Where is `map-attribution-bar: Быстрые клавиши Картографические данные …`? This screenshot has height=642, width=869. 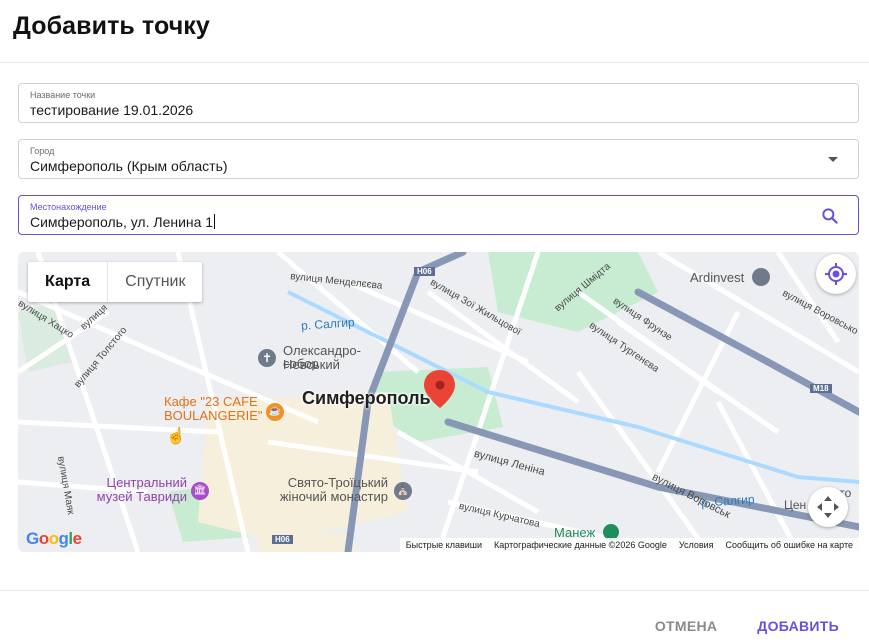
map-attribution-bar: Быстрые клавиши Картографические данные … is located at coordinates (629, 545).